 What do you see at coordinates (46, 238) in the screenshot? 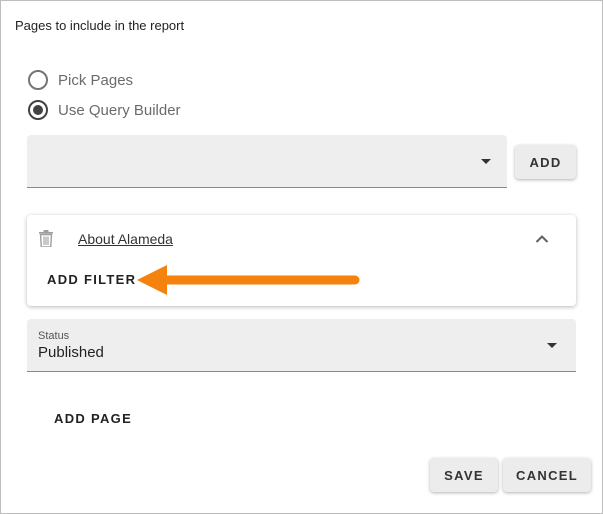
I see `trash-icon` at bounding box center [46, 238].